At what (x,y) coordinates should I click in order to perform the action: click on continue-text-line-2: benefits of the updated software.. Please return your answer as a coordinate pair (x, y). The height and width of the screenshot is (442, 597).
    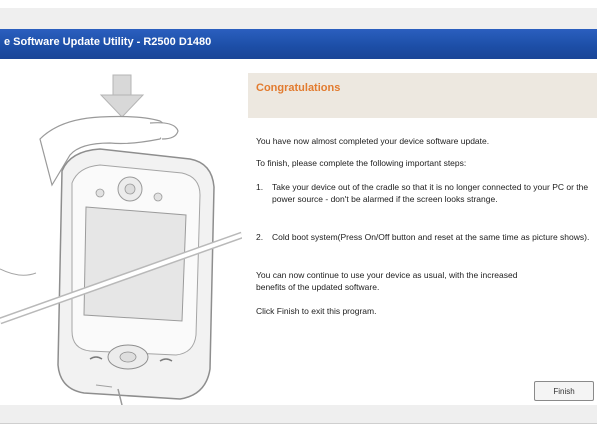
    Looking at the image, I should click on (318, 287).